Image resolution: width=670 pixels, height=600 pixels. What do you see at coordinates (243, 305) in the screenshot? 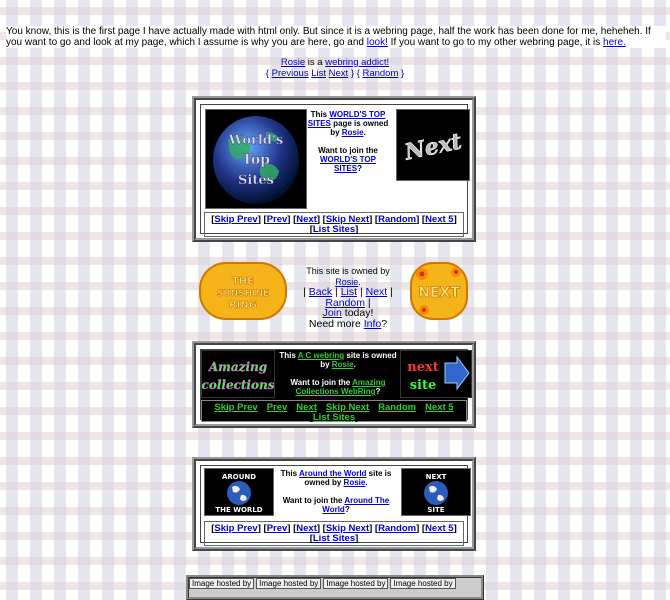
I see `svg-text: RING` at bounding box center [243, 305].